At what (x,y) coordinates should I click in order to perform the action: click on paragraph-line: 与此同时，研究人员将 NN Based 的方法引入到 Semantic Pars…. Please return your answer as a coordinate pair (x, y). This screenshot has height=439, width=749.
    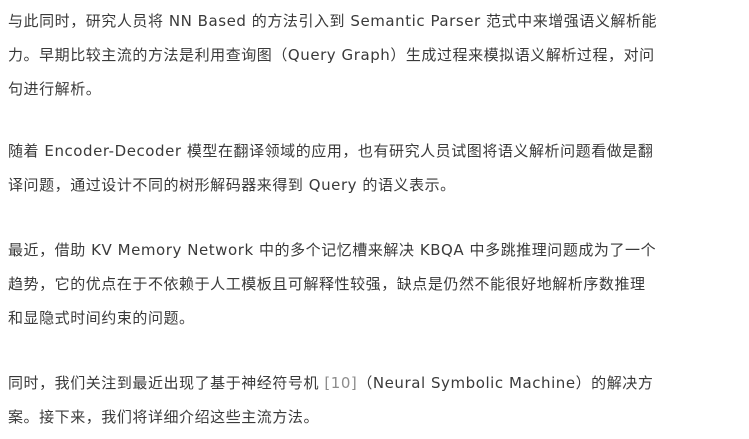
    Looking at the image, I should click on (333, 21).